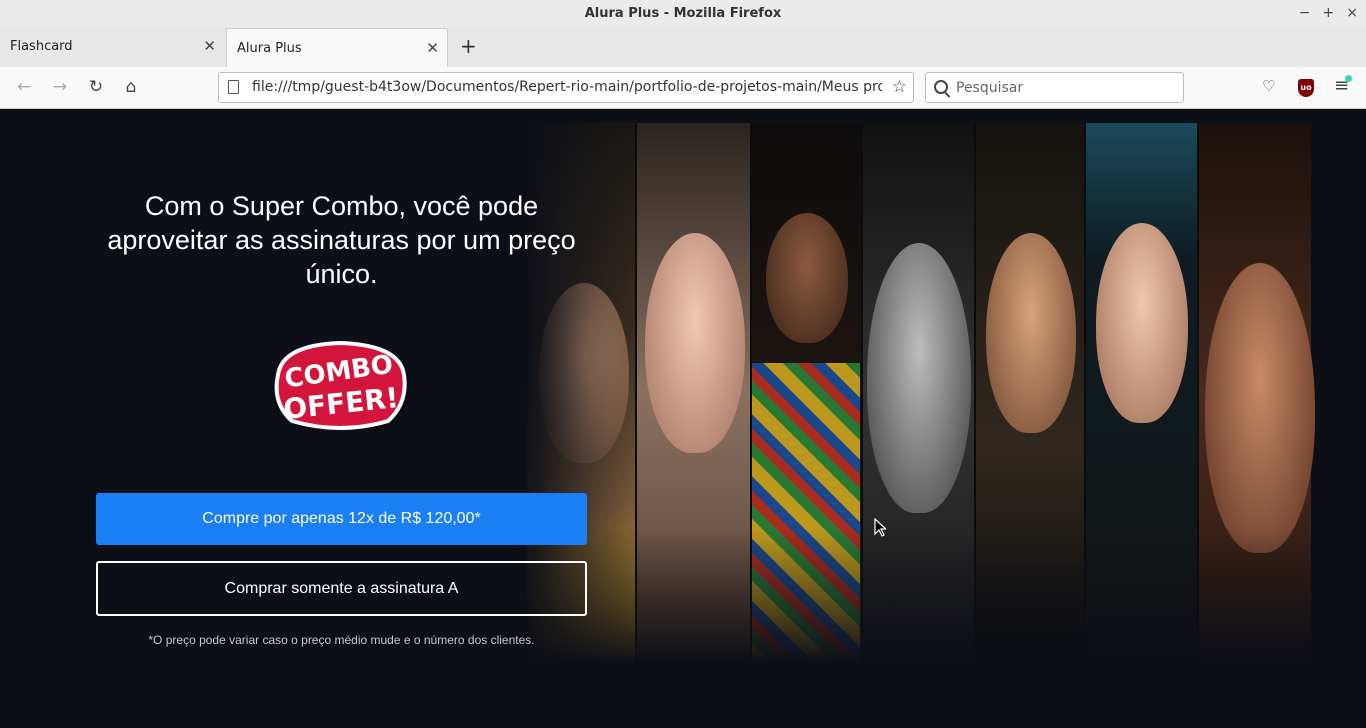  Describe the element at coordinates (233, 87) in the screenshot. I see `page-icon` at that location.